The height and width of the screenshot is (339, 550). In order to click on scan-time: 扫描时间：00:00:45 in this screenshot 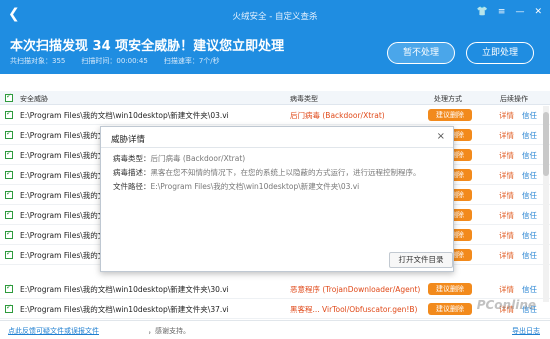, I will do `click(114, 61)`.